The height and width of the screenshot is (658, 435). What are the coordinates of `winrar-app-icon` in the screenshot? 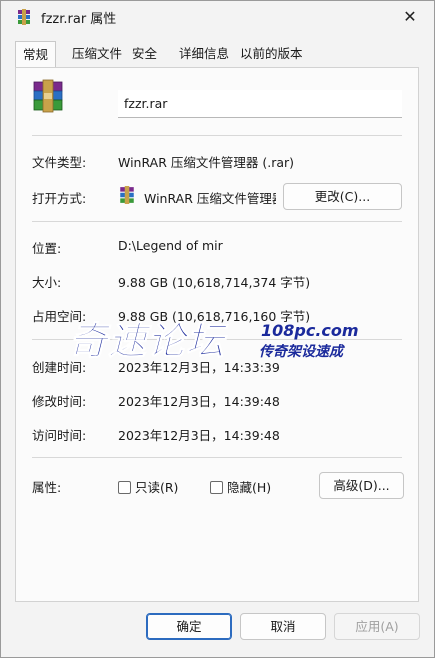 It's located at (24, 17).